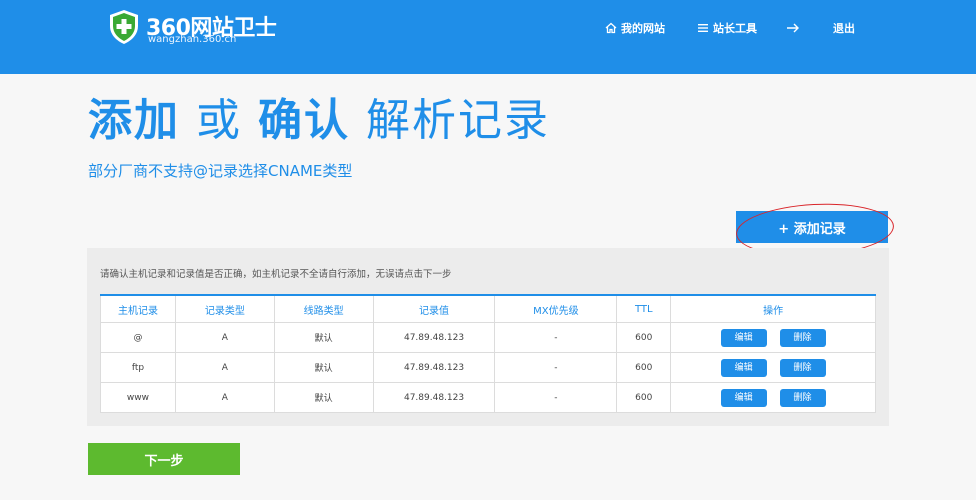 The height and width of the screenshot is (500, 976). I want to click on logo-subtitle: wangzhan.360.cn, so click(192, 39).